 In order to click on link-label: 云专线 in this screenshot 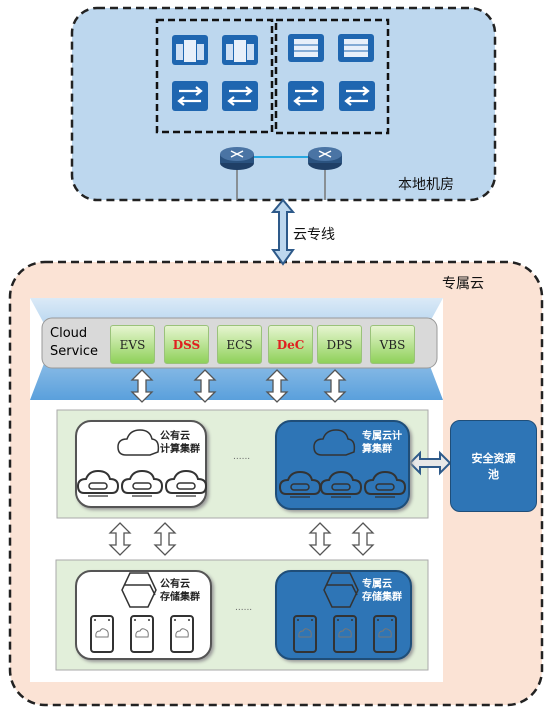, I will do `click(314, 235)`.